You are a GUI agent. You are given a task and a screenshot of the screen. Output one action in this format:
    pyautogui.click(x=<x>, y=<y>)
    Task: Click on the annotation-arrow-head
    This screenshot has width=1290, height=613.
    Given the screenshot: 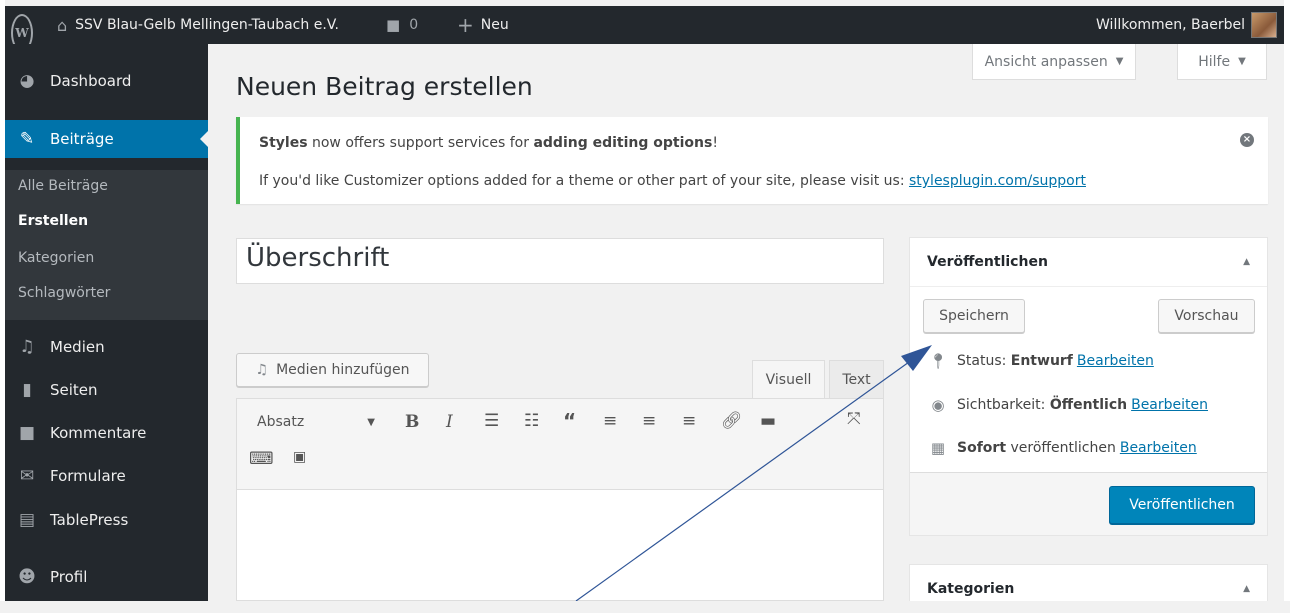 What is the action you would take?
    pyautogui.click(x=916, y=358)
    